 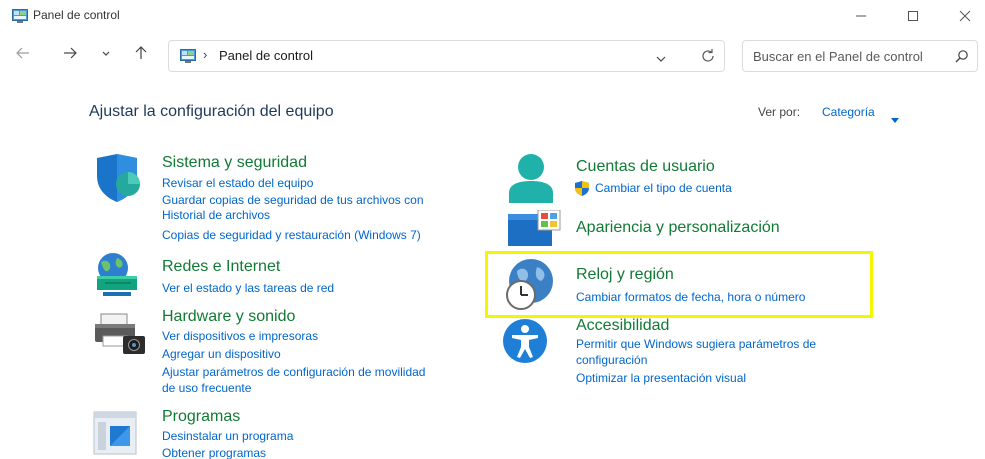 I want to click on uac-shield-icon, so click(x=582, y=191).